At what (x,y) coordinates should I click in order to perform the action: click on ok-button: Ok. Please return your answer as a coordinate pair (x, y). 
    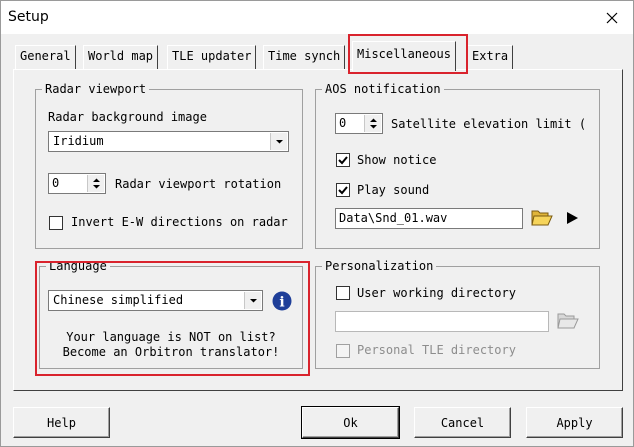
    Looking at the image, I should click on (350, 422).